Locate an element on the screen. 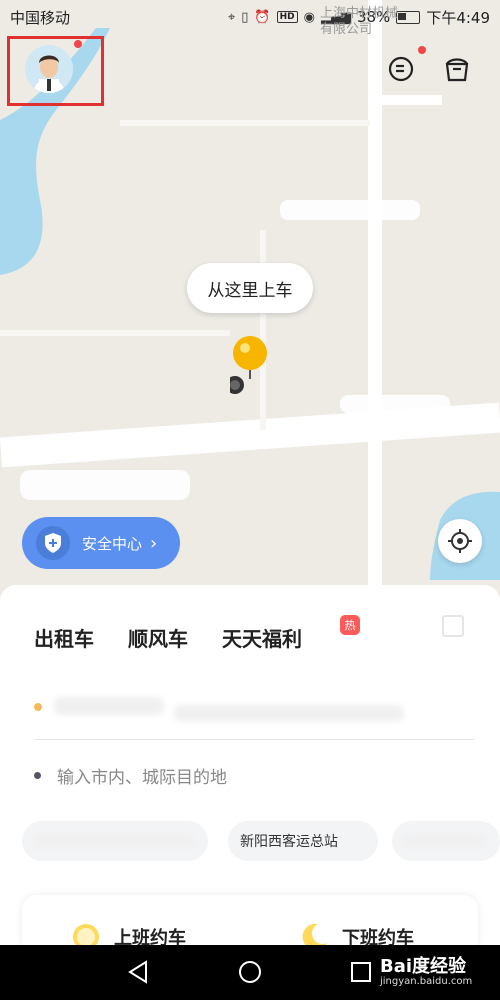  avatar is located at coordinates (49, 69).